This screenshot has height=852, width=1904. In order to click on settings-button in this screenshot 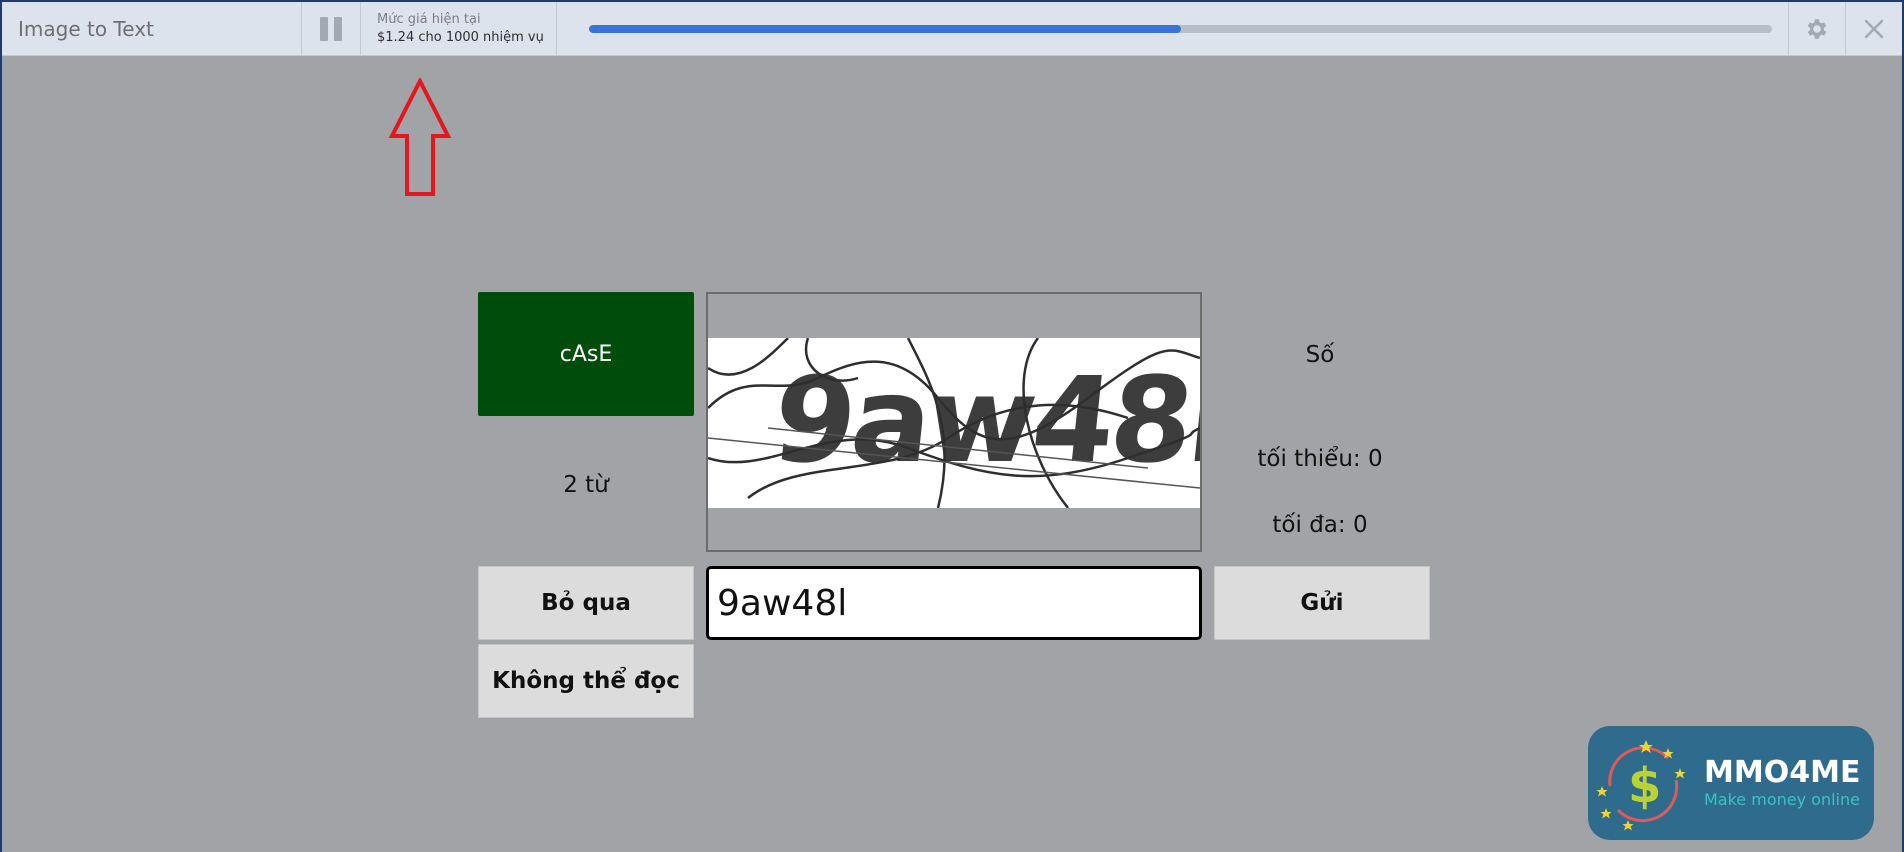, I will do `click(1817, 28)`.